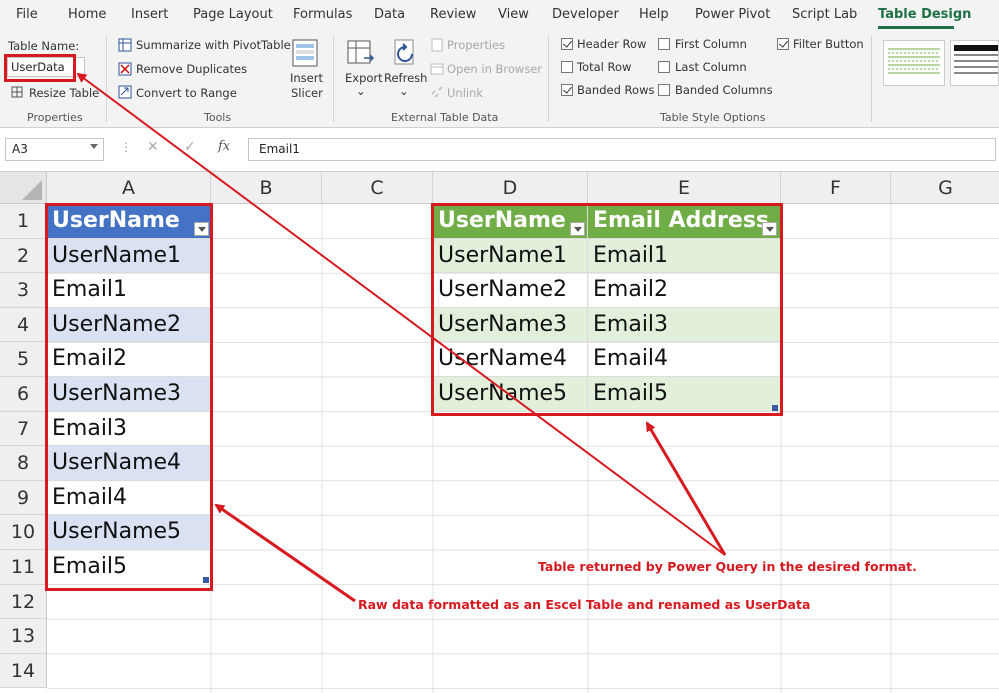 This screenshot has width=999, height=693. Describe the element at coordinates (306, 78) in the screenshot. I see `insert-slicer-button: Insert` at that location.